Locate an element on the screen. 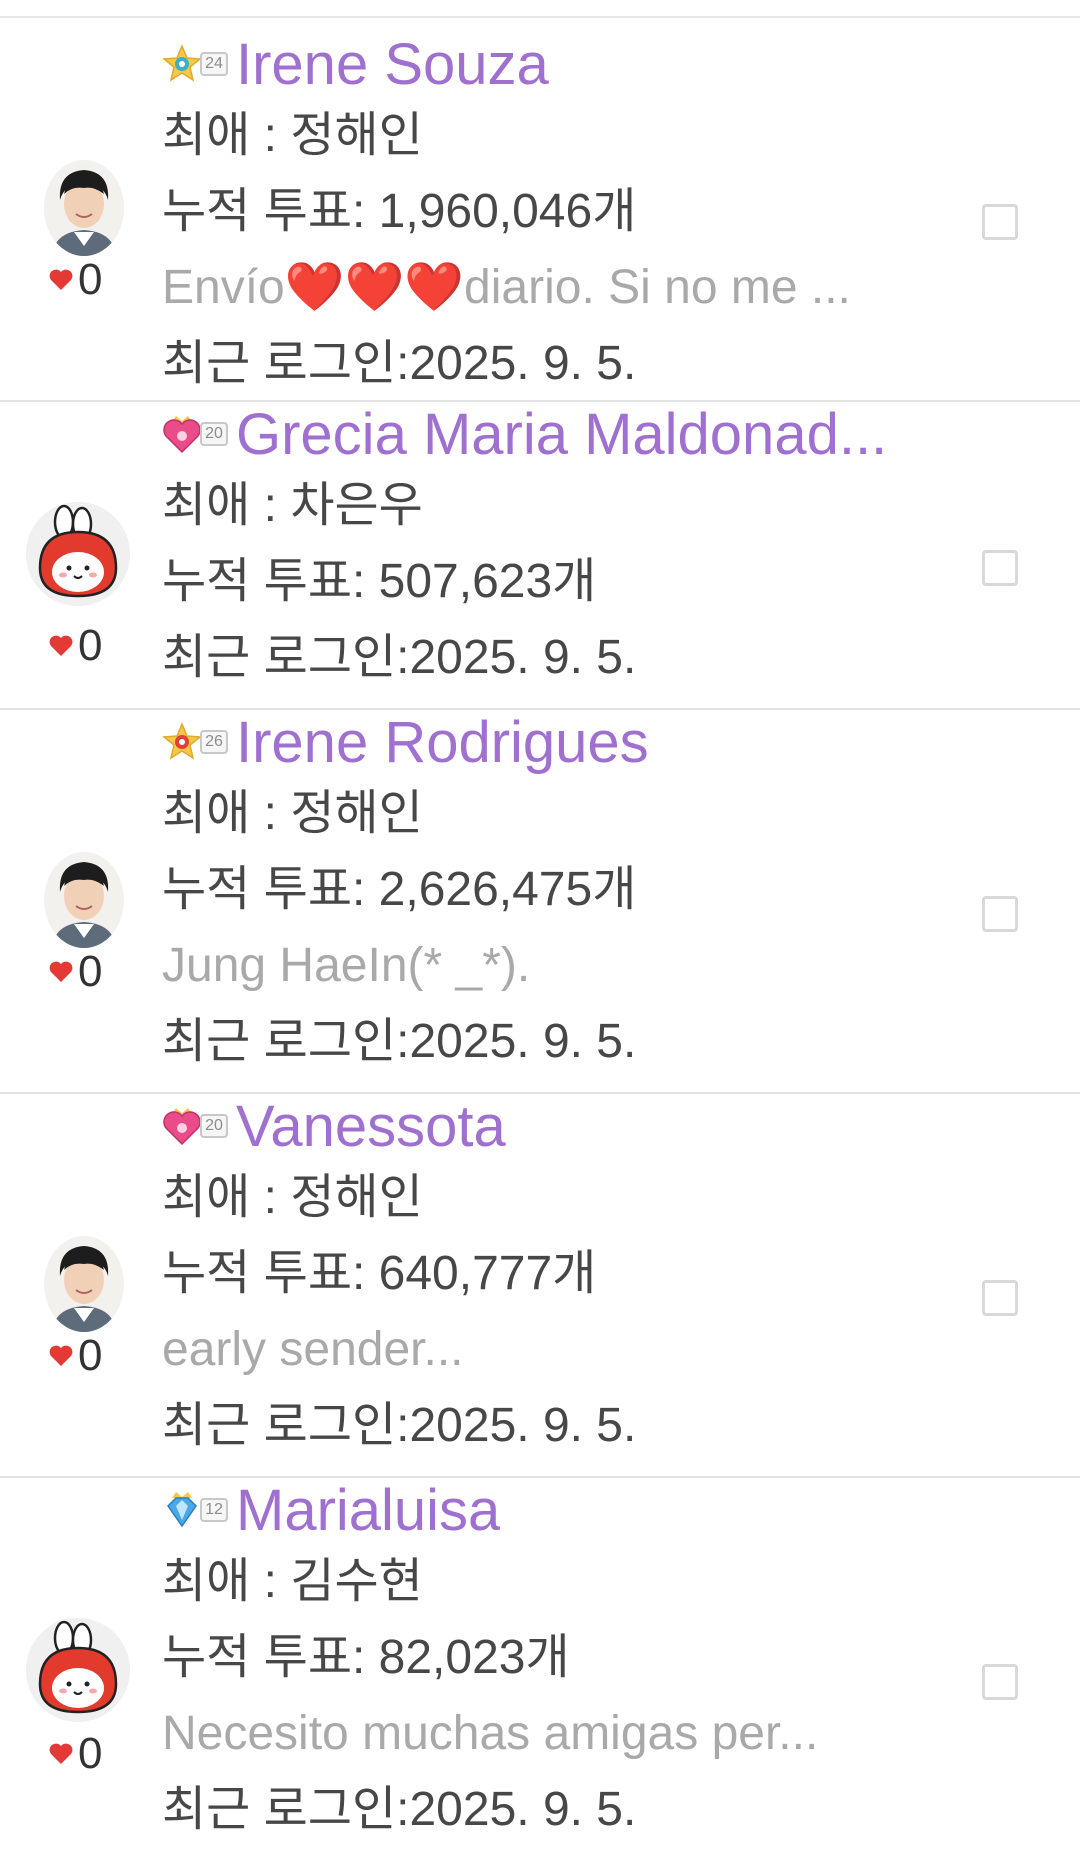 This screenshot has height=1862, width=1080. vote-count-line: 누적 투표: 1,960,046개 is located at coordinates (399, 211).